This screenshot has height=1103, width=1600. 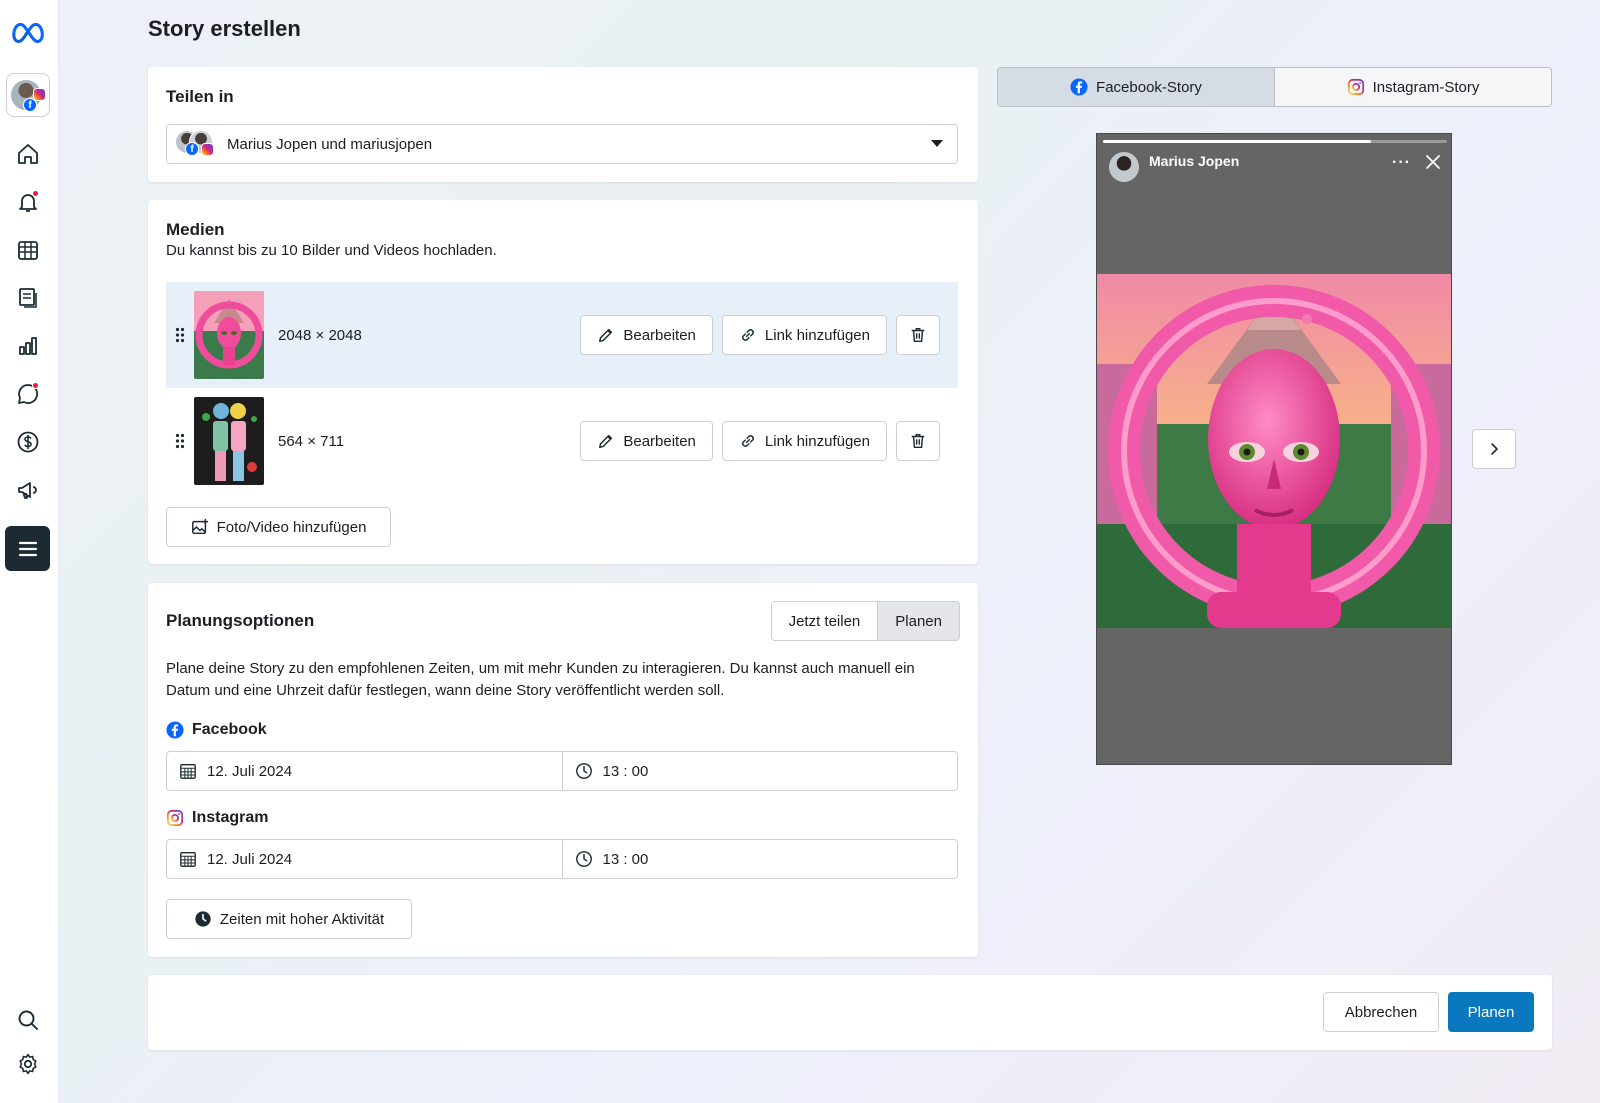 I want to click on footer-bar: Abbrechen Planen, so click(x=850, y=1012).